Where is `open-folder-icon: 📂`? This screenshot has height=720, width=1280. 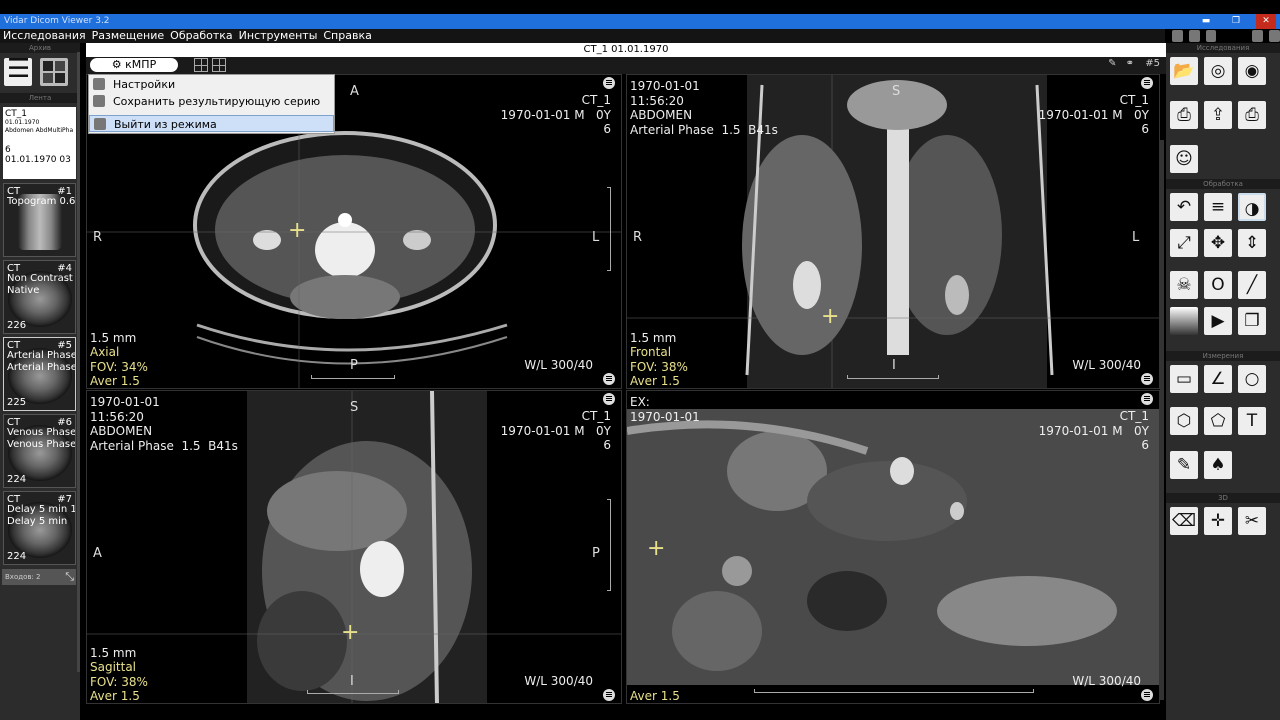 open-folder-icon: 📂 is located at coordinates (1184, 71).